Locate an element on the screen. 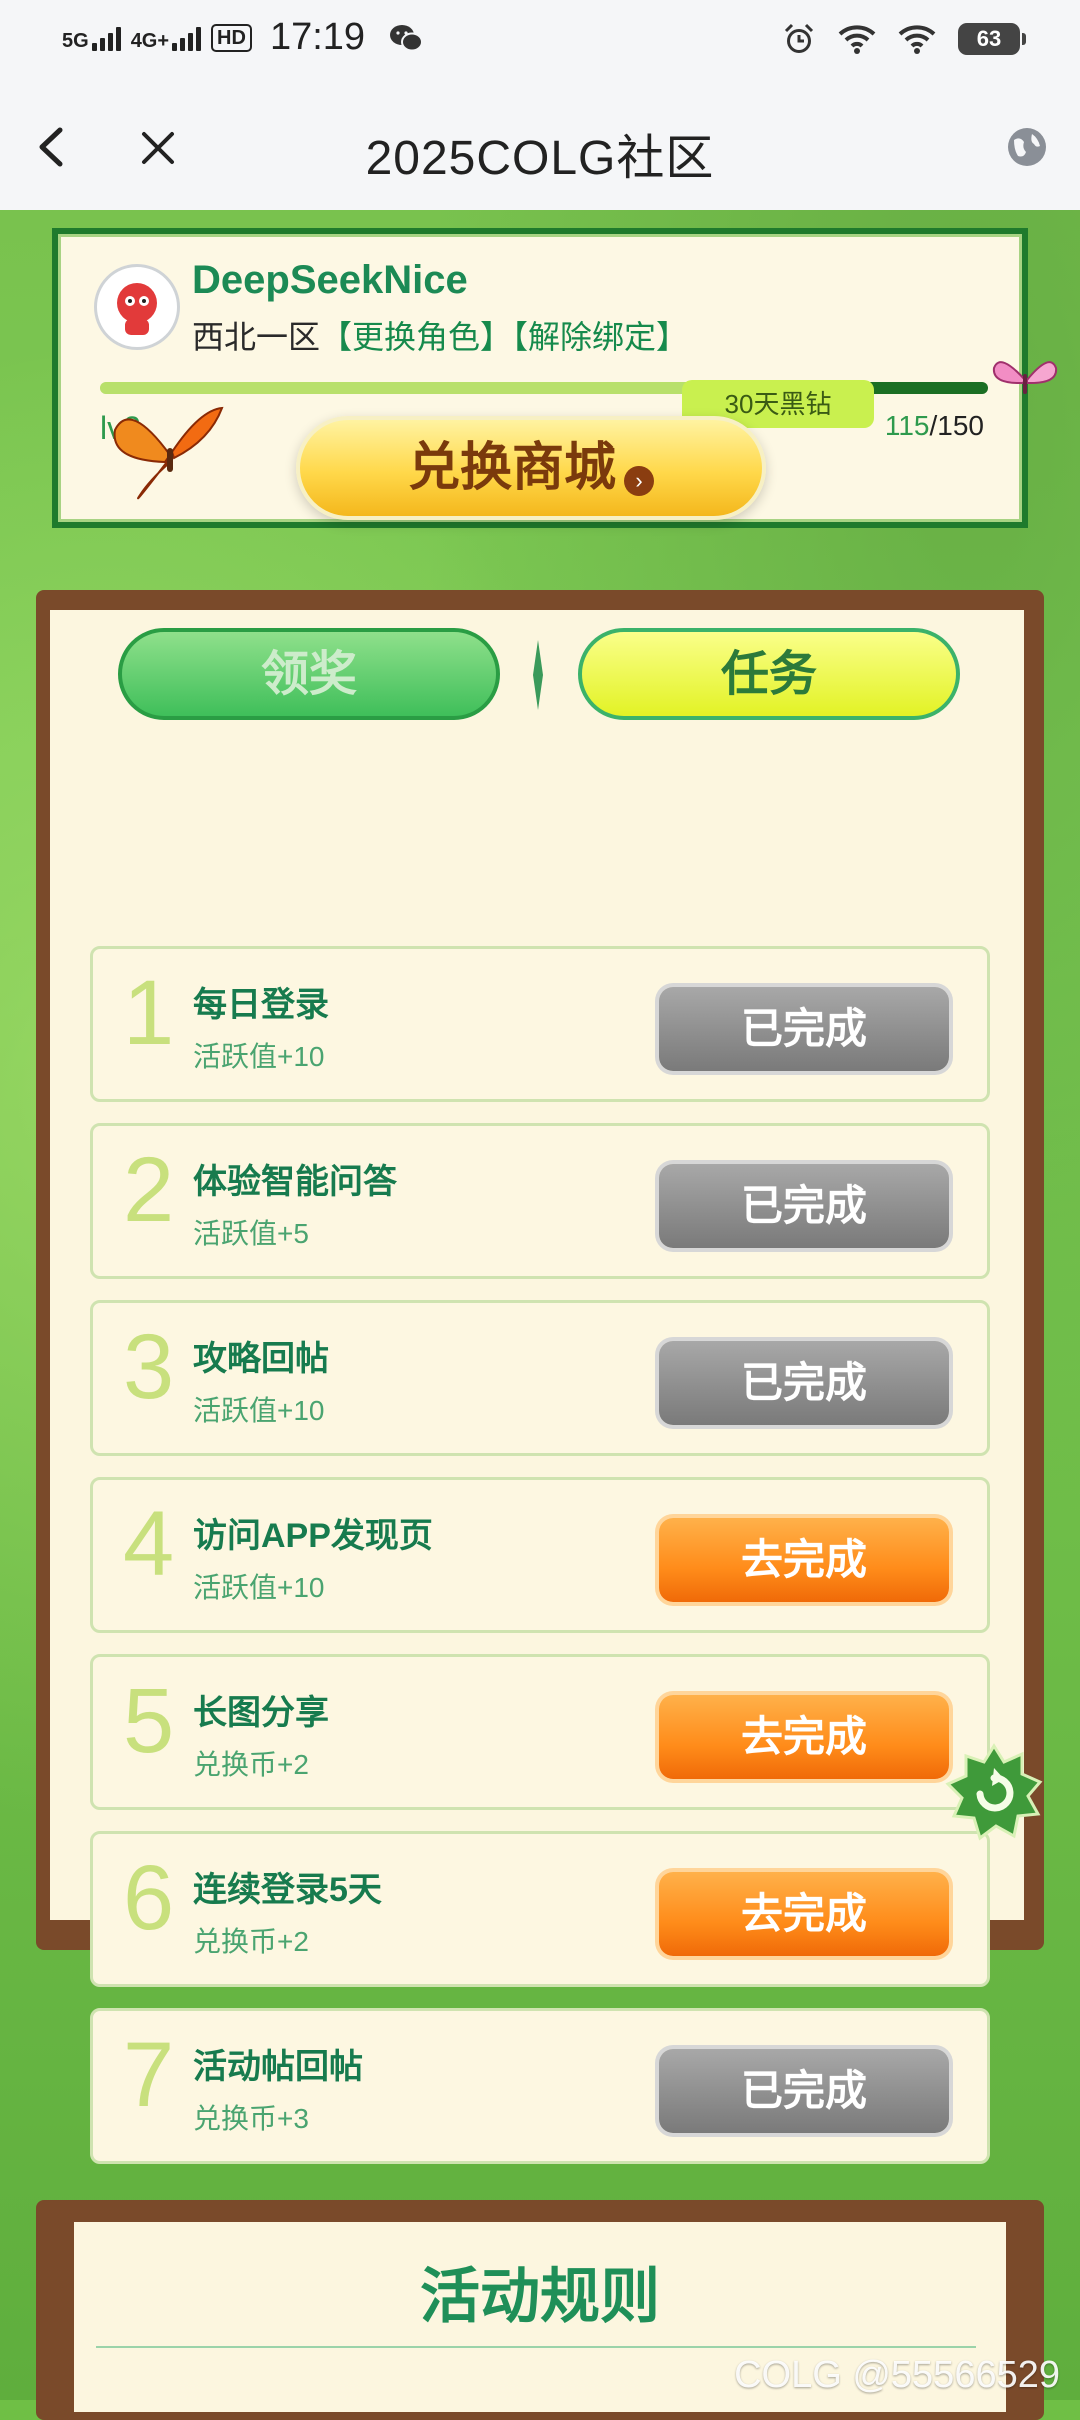 The height and width of the screenshot is (2420, 1080). watermark: COLG @55566529 is located at coordinates (897, 2375).